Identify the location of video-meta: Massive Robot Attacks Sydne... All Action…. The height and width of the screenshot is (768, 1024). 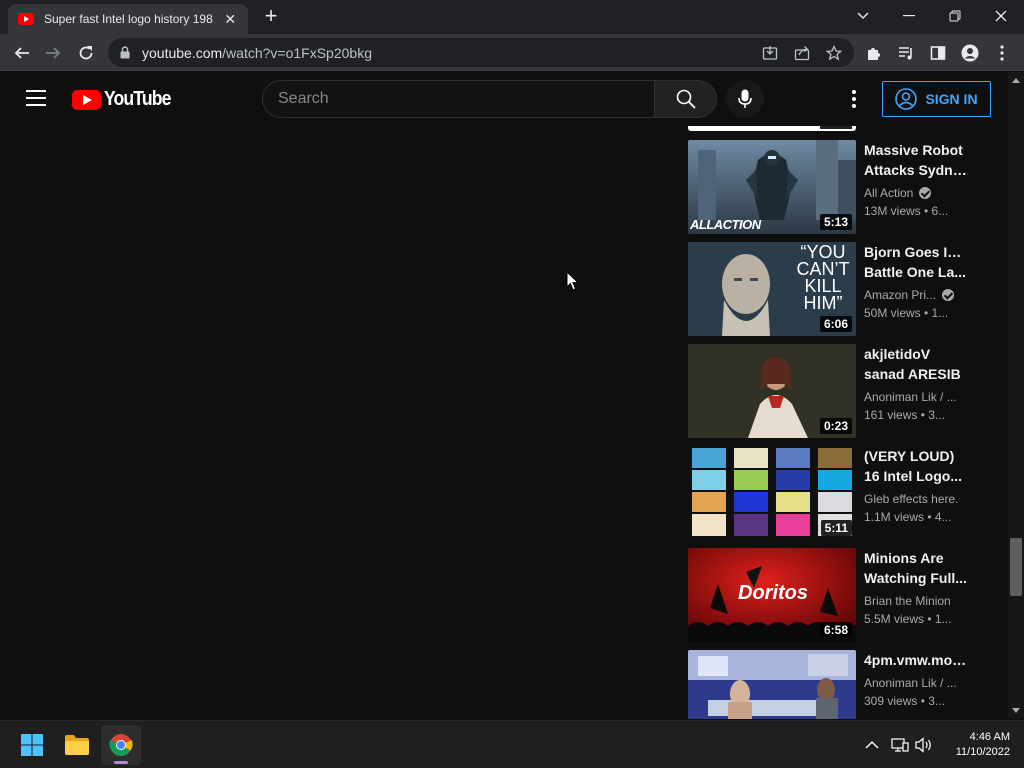
(916, 180).